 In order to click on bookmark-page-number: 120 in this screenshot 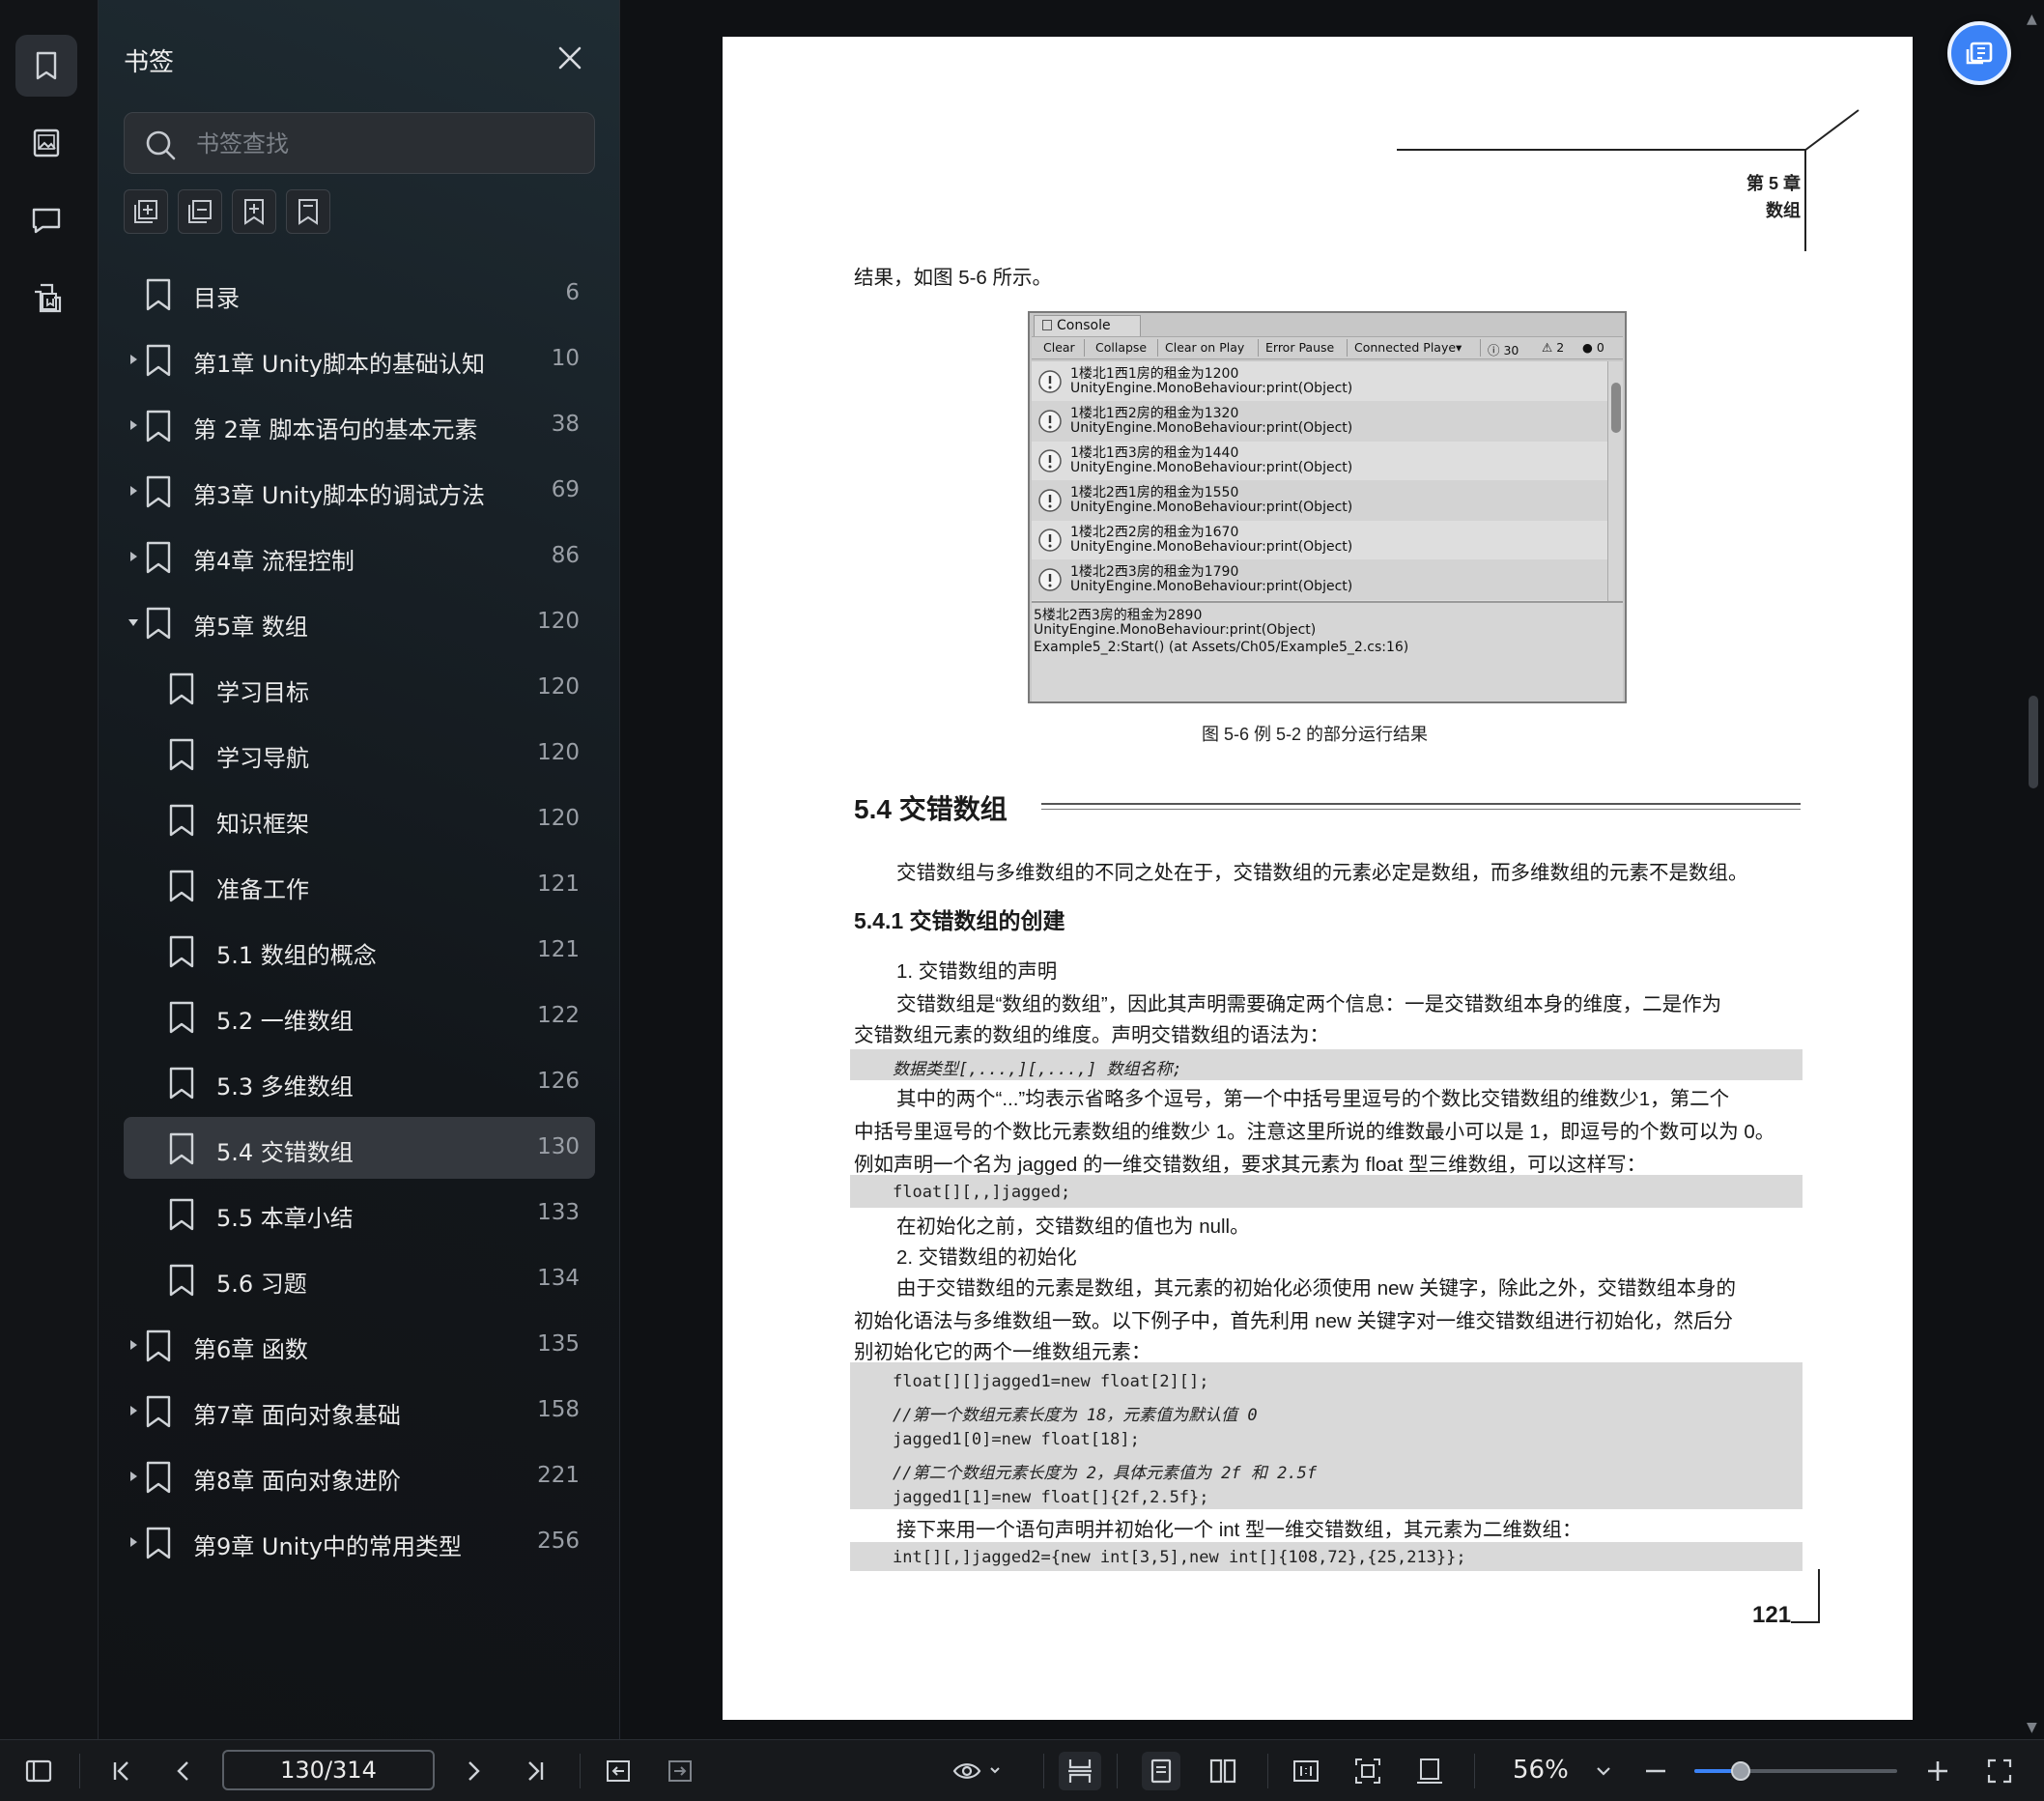, I will do `click(559, 687)`.